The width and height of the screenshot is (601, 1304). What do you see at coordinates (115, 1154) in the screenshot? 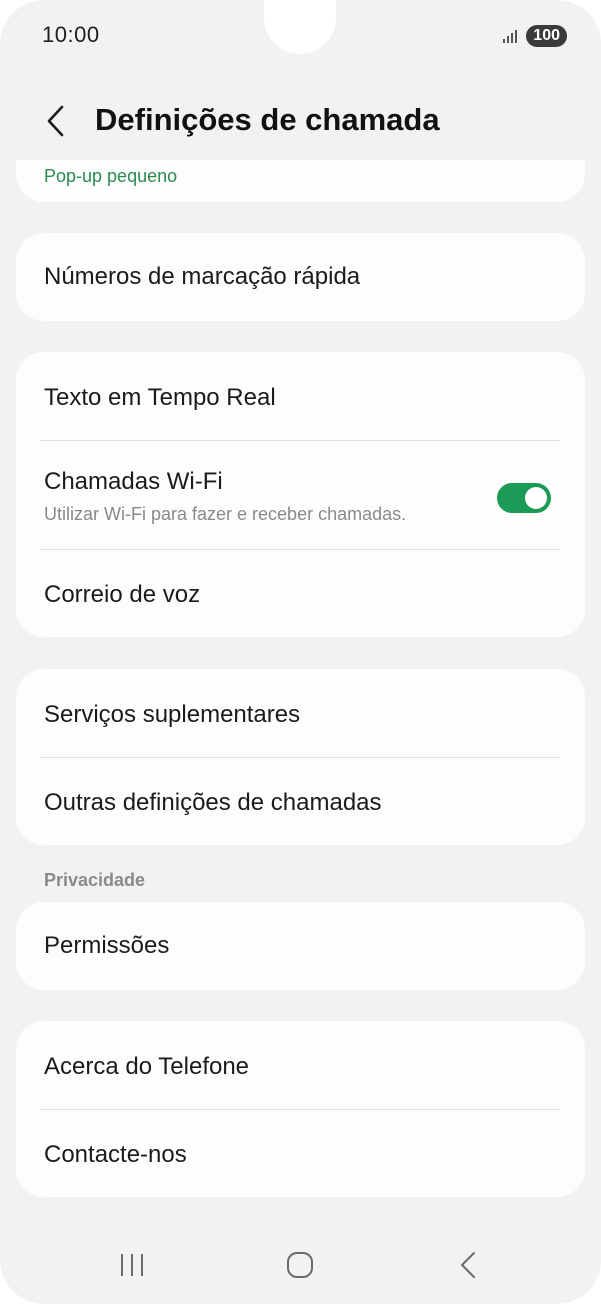
I see `contact-label: Contacte-nos` at bounding box center [115, 1154].